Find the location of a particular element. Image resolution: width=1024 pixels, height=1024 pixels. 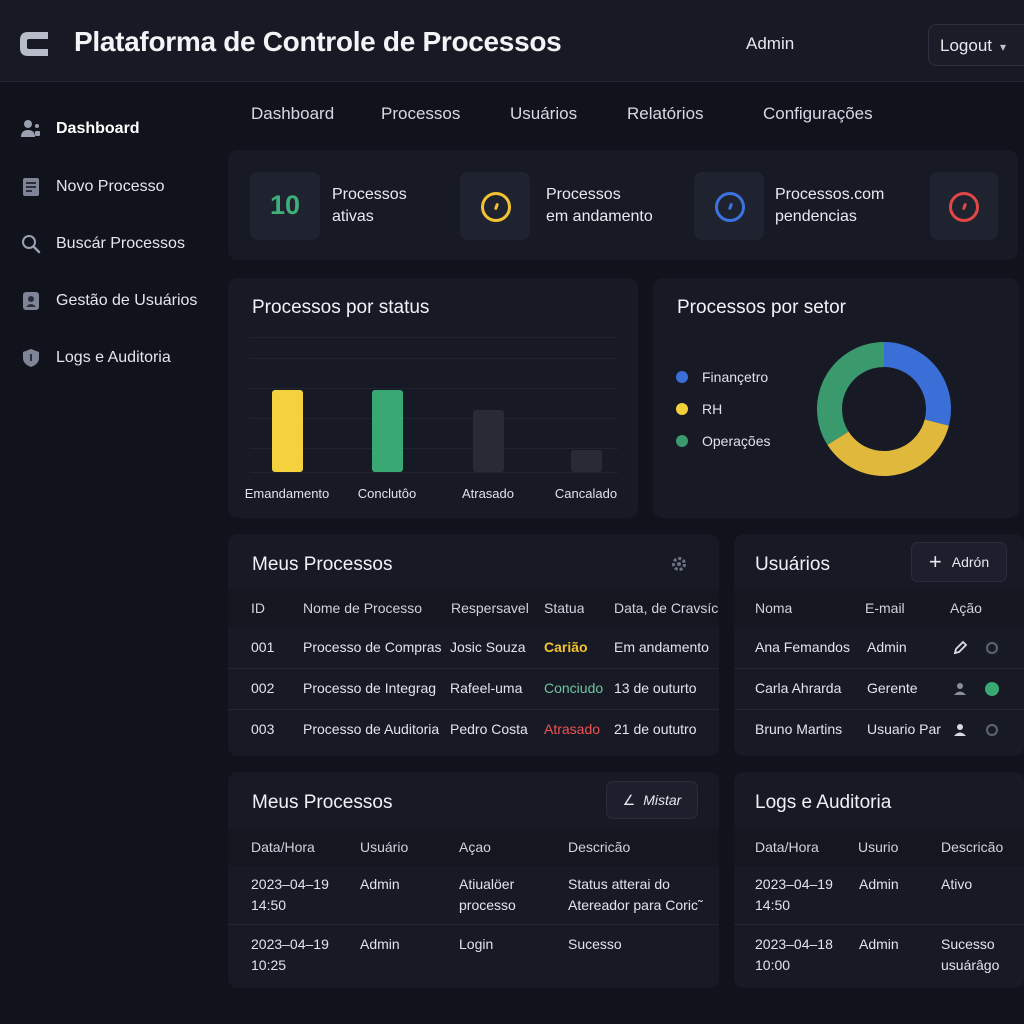

cell-name: Processo de Compras is located at coordinates (374, 647).